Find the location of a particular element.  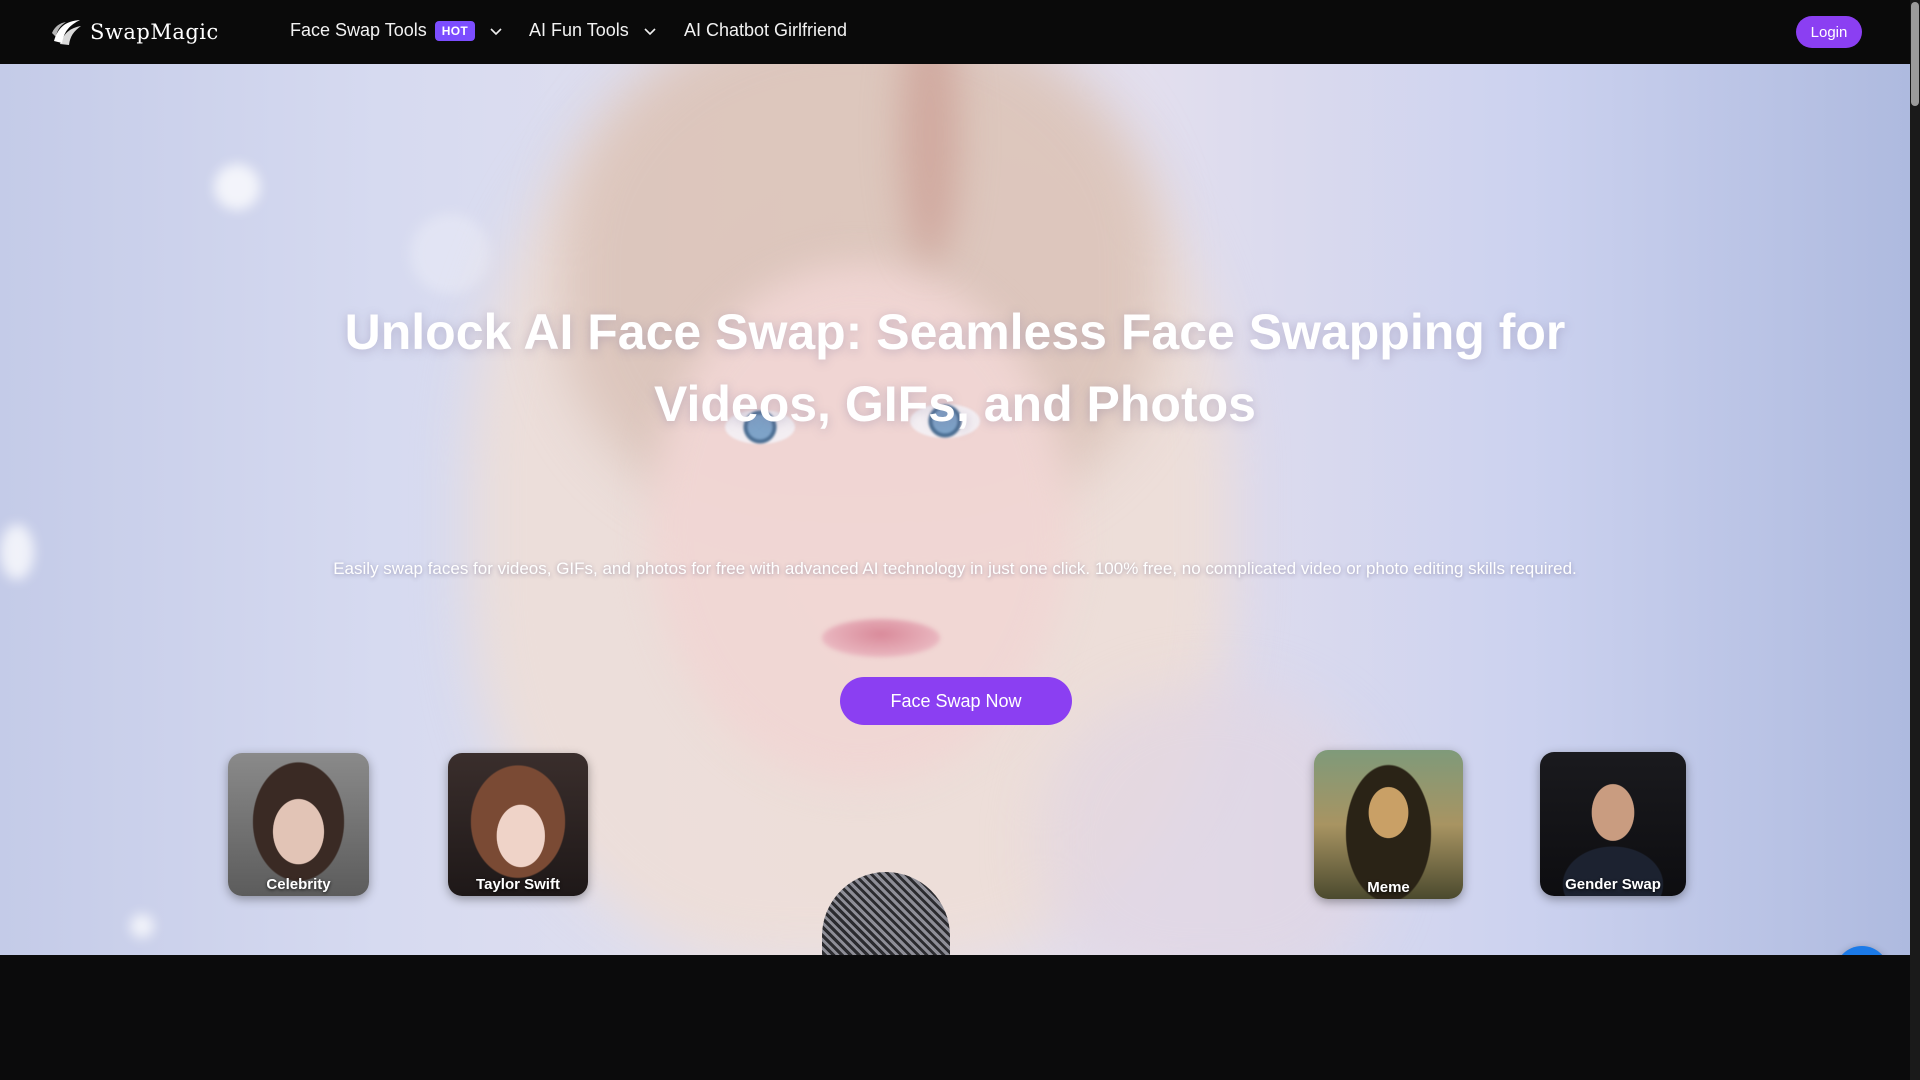

chat-widget-button is located at coordinates (1862, 950).